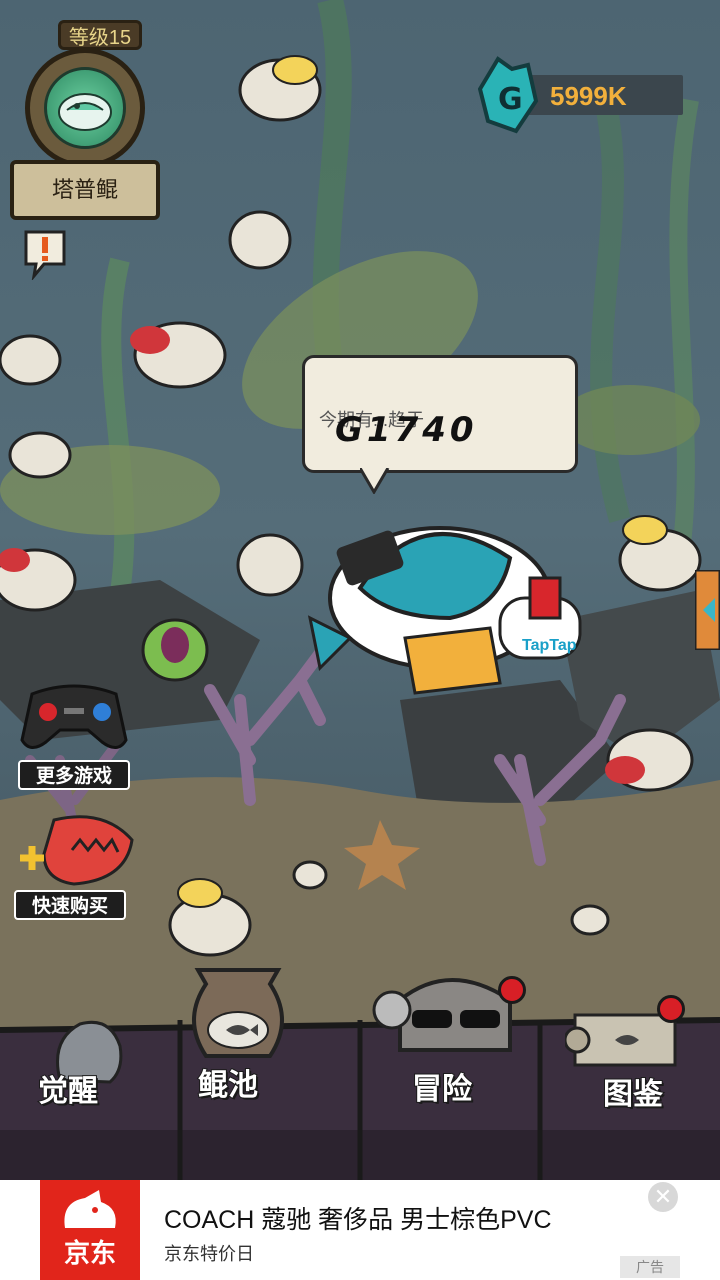  I want to click on ad-subtitle: 京东特价日, so click(209, 1254).